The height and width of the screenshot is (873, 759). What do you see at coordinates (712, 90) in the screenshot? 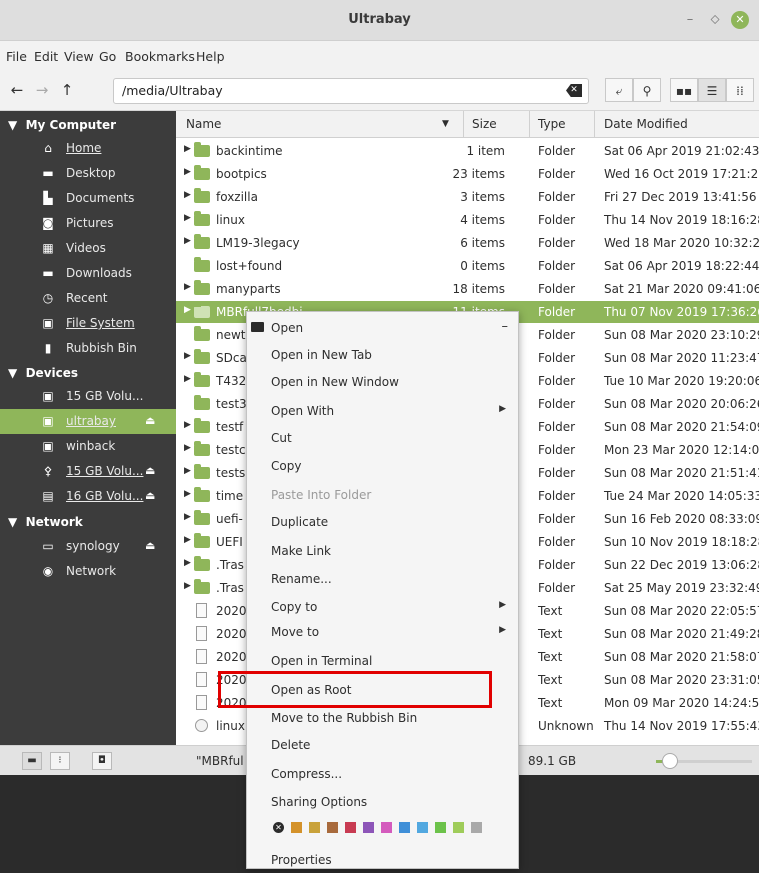
I see `list-view-button: ☰` at bounding box center [712, 90].